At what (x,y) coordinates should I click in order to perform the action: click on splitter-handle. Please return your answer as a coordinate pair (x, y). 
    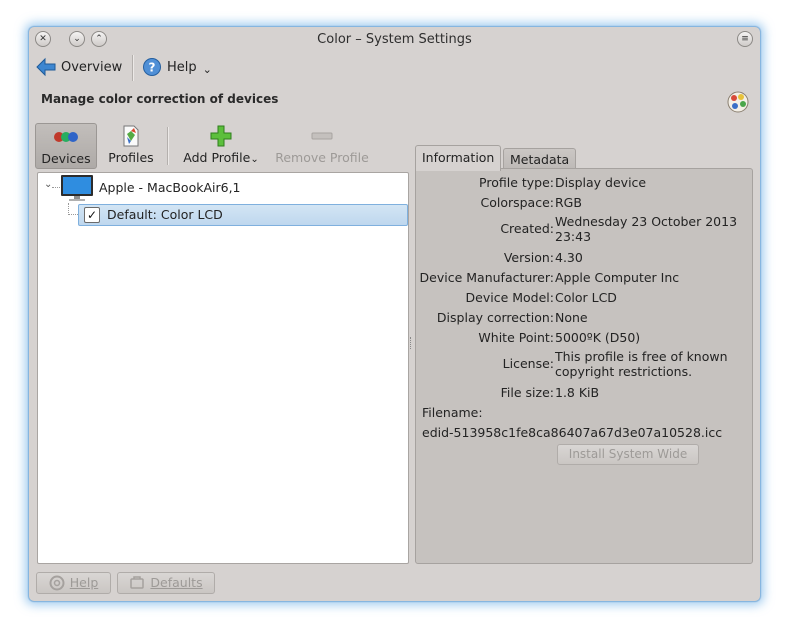
    Looking at the image, I should click on (412, 343).